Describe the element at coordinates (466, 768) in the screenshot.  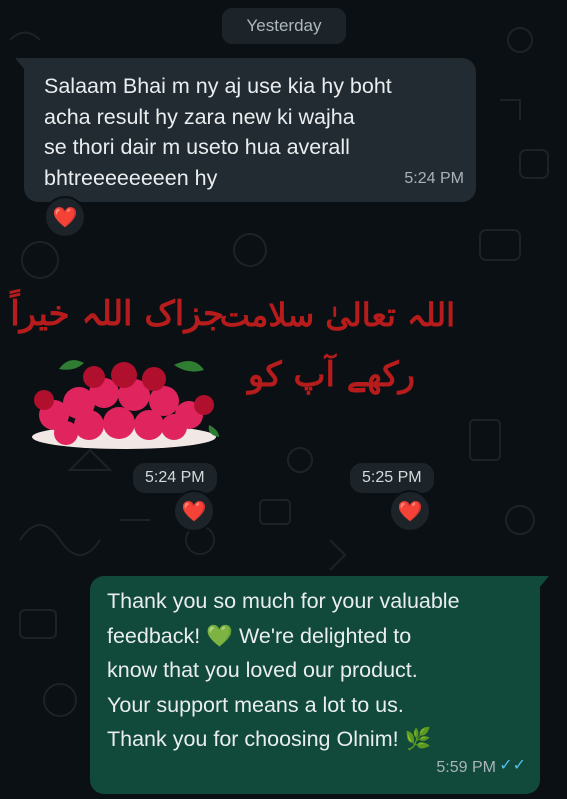
I see `message-time: 5:59 PM` at that location.